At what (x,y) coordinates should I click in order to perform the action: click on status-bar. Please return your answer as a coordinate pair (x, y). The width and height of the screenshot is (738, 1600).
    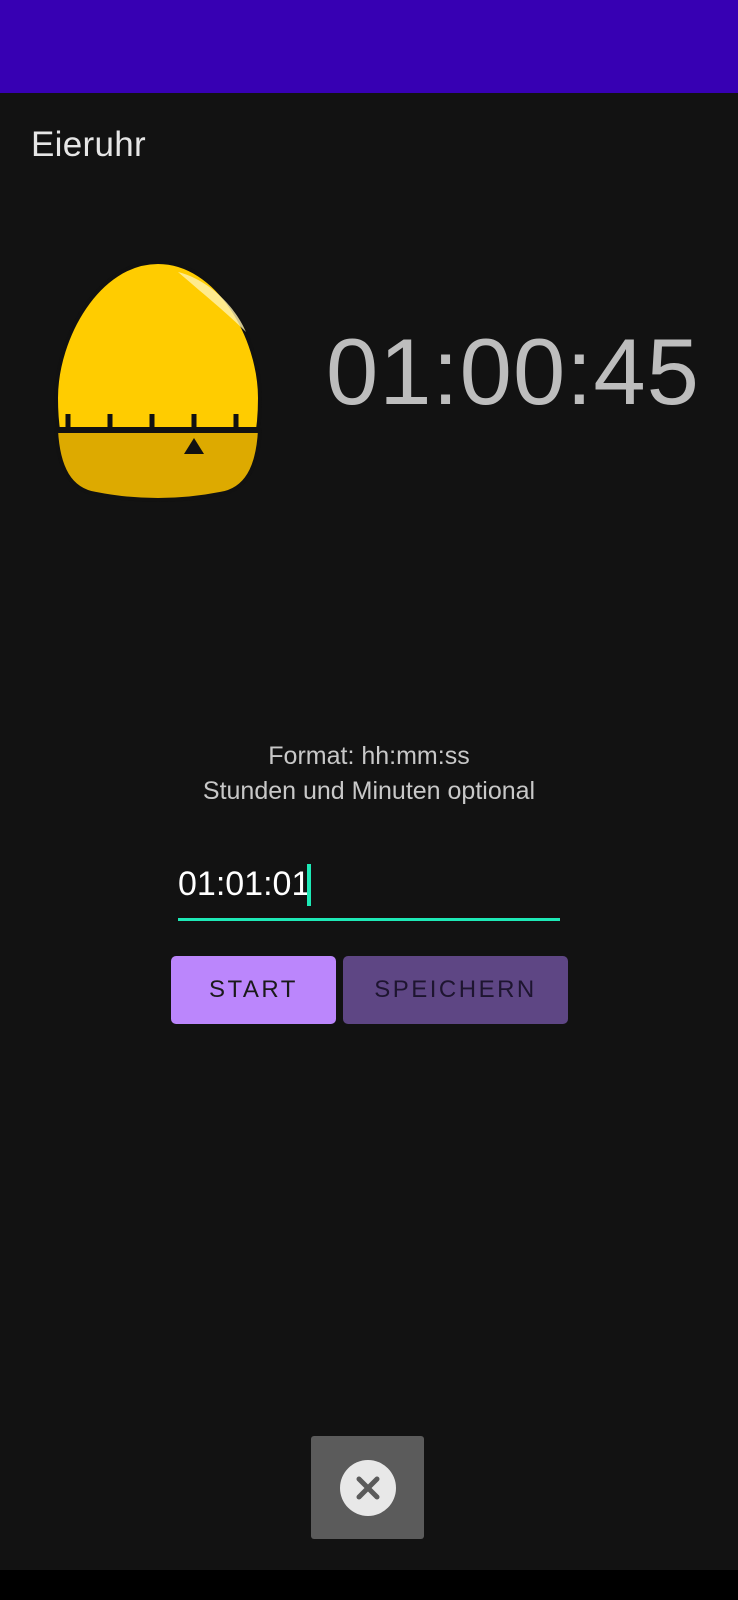
    Looking at the image, I should click on (369, 46).